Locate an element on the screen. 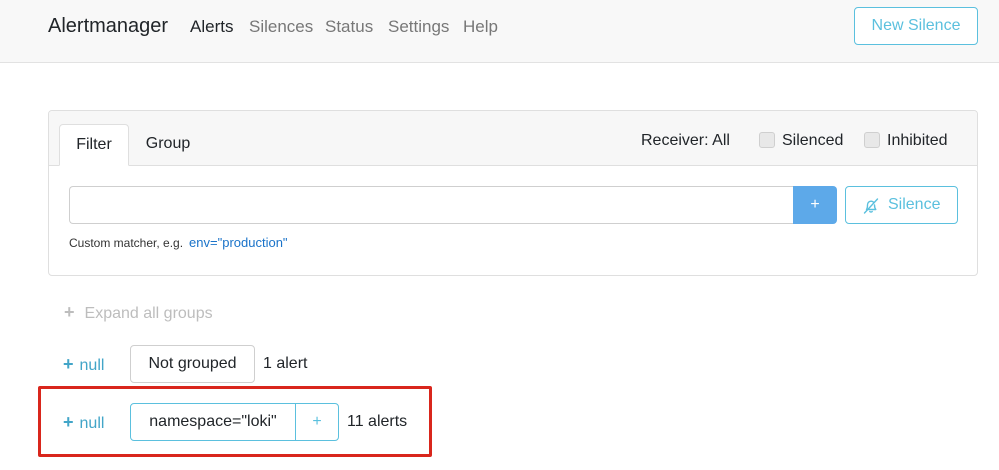 The image size is (999, 470). alert-count: 1 alert is located at coordinates (285, 363).